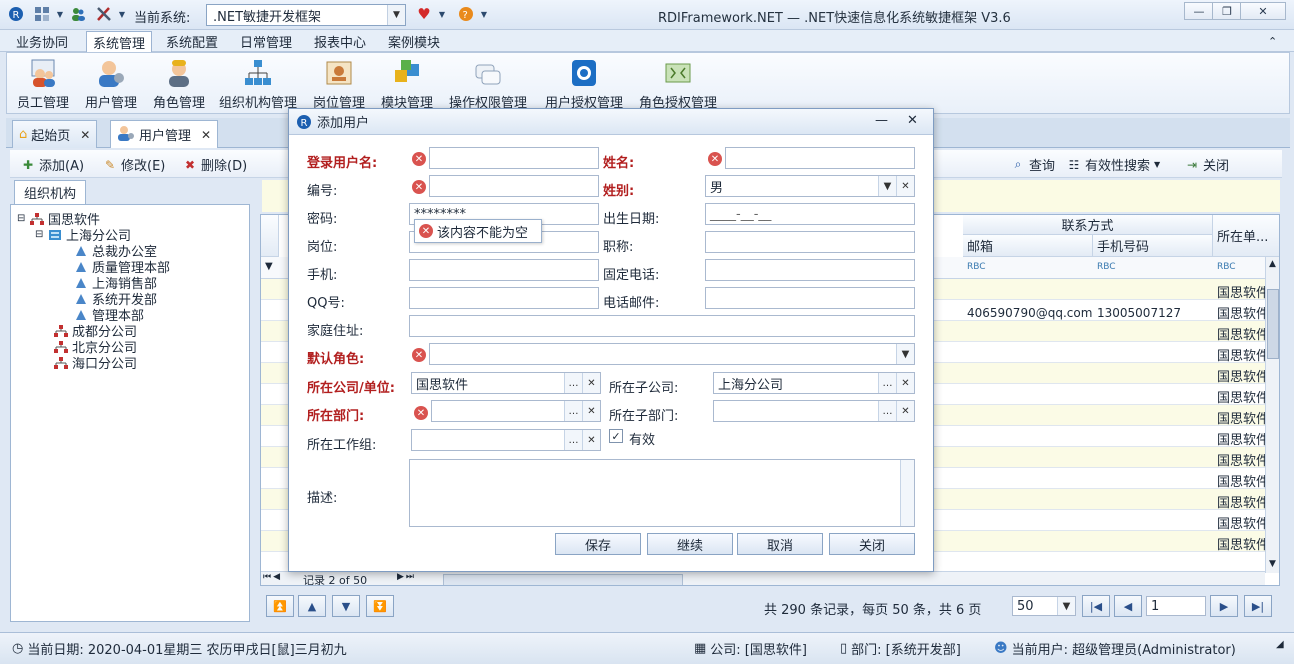  I want to click on enabled-checkbox: ✓, so click(616, 436).